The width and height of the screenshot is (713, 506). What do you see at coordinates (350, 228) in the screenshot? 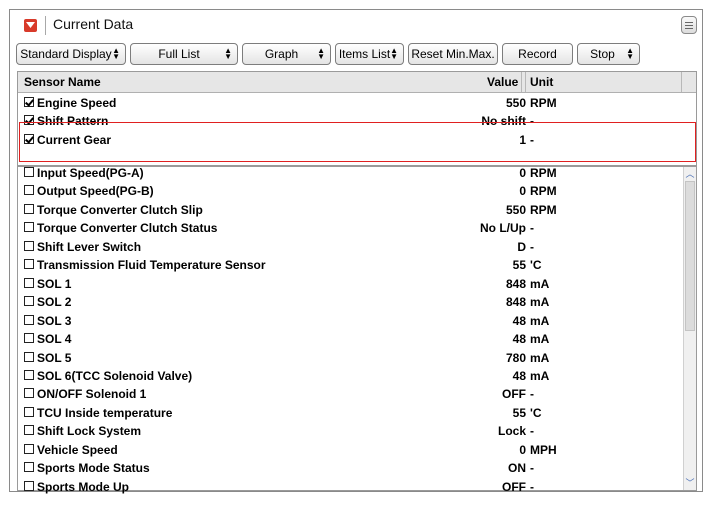
I see `table-row: Torque Converter Clutch Status No L/Up -` at bounding box center [350, 228].